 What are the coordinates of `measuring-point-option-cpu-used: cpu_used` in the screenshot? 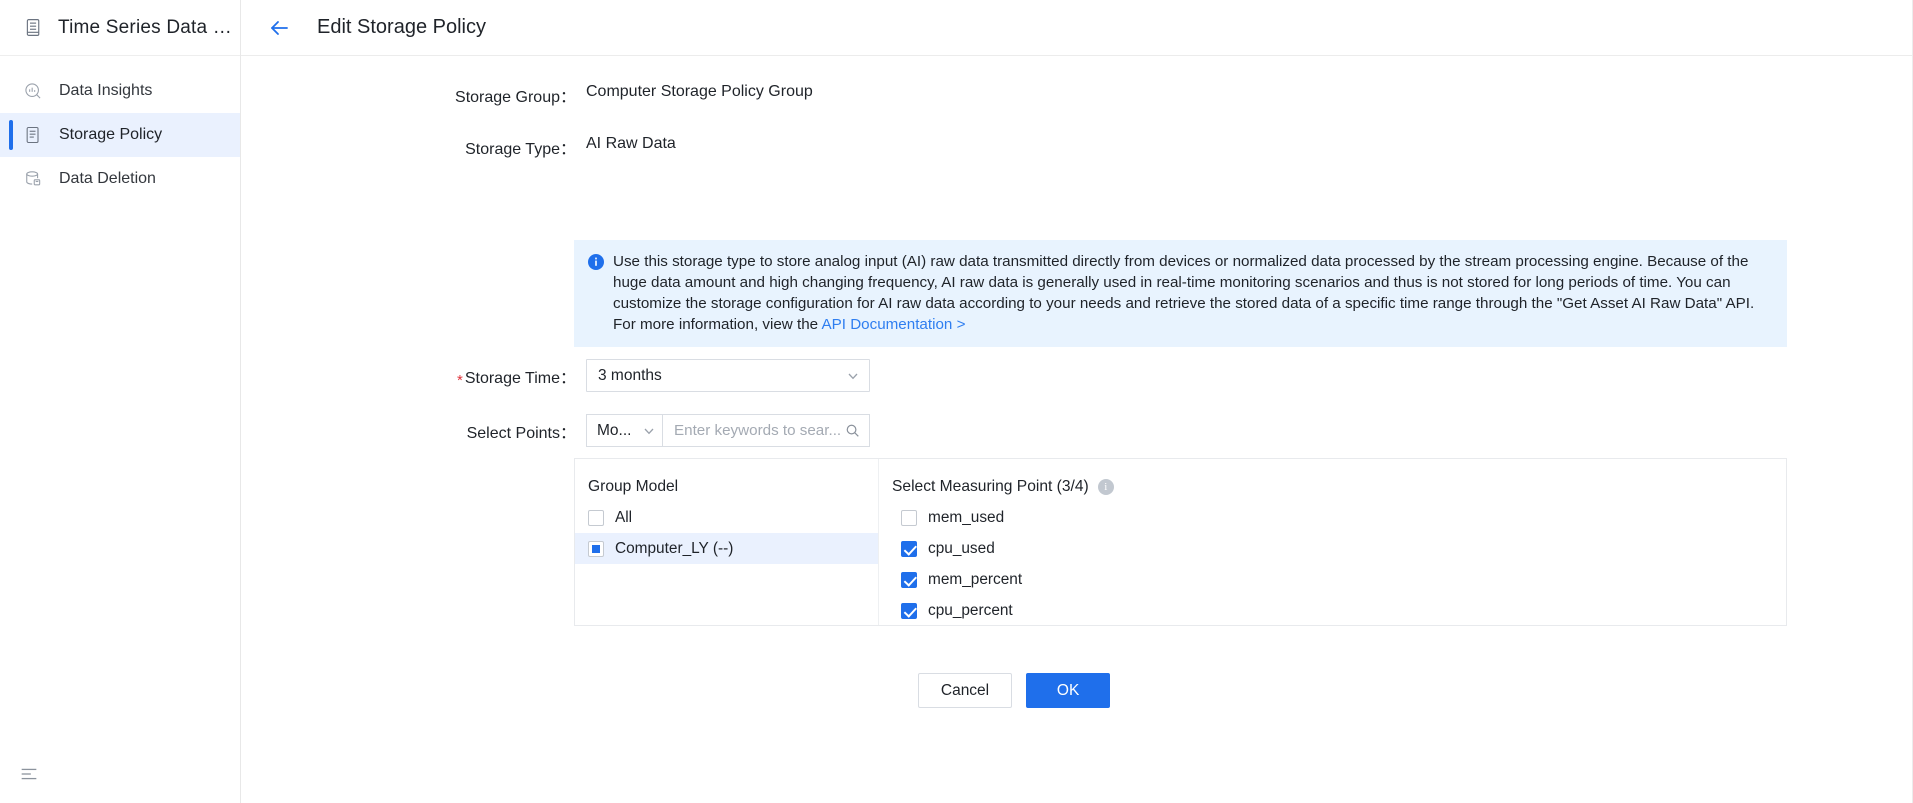 It's located at (1332, 548).